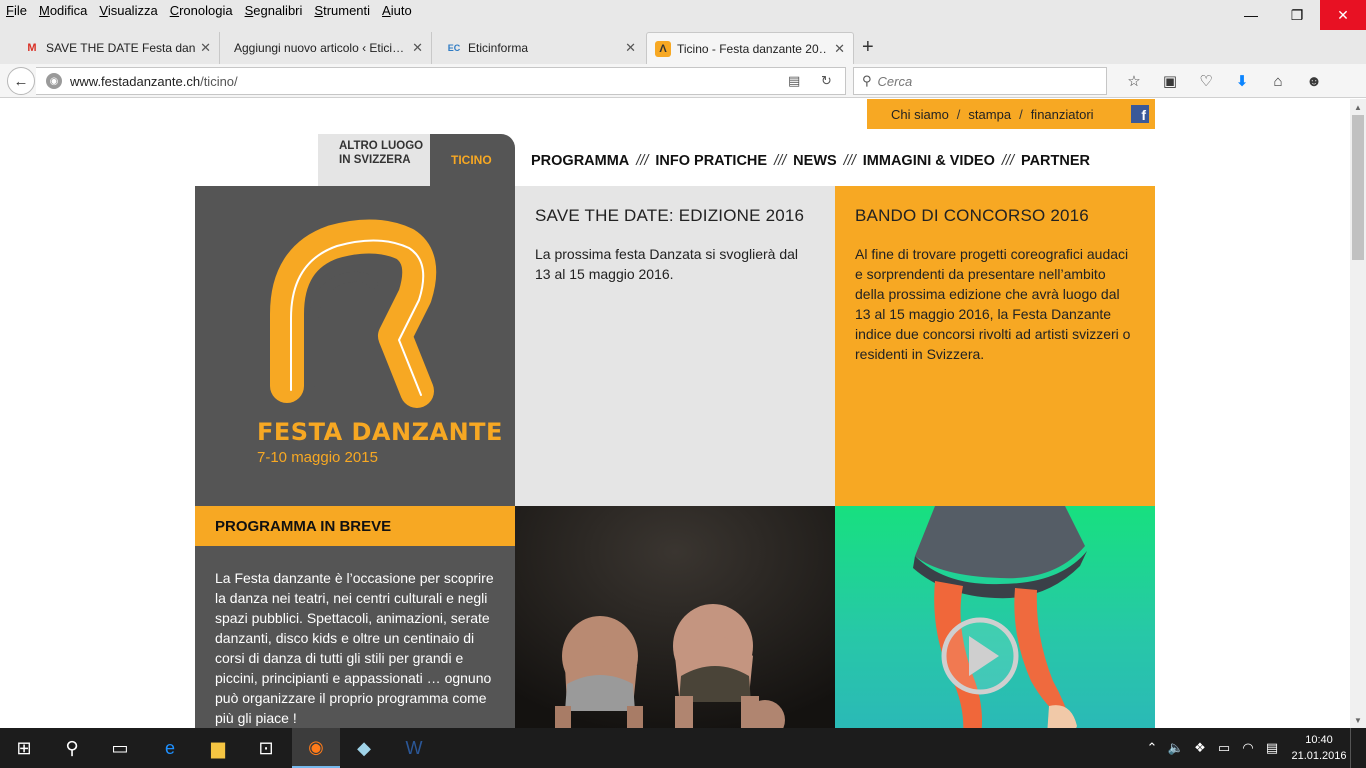 The image size is (1366, 768). What do you see at coordinates (1140, 114) in the screenshot?
I see `facebook-icon: f` at bounding box center [1140, 114].